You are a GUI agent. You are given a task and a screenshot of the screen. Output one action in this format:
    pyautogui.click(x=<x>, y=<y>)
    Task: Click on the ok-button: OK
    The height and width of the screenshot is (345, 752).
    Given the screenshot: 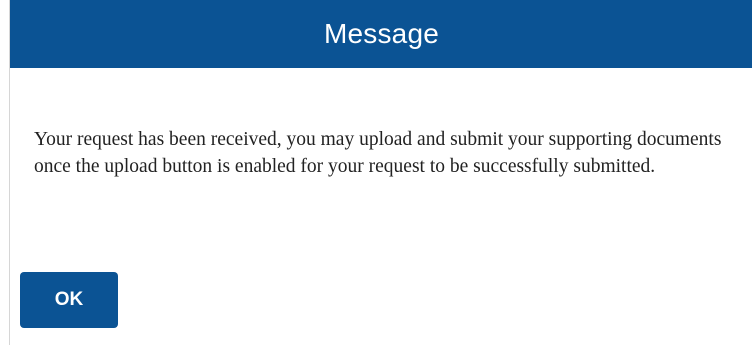 What is the action you would take?
    pyautogui.click(x=69, y=300)
    